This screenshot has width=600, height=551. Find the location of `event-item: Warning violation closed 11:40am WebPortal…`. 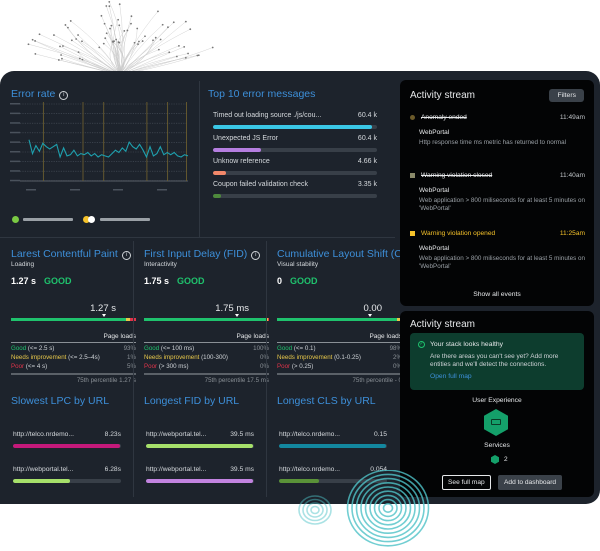

event-item: Warning violation closed 11:40am WebPortal… is located at coordinates (497, 192).